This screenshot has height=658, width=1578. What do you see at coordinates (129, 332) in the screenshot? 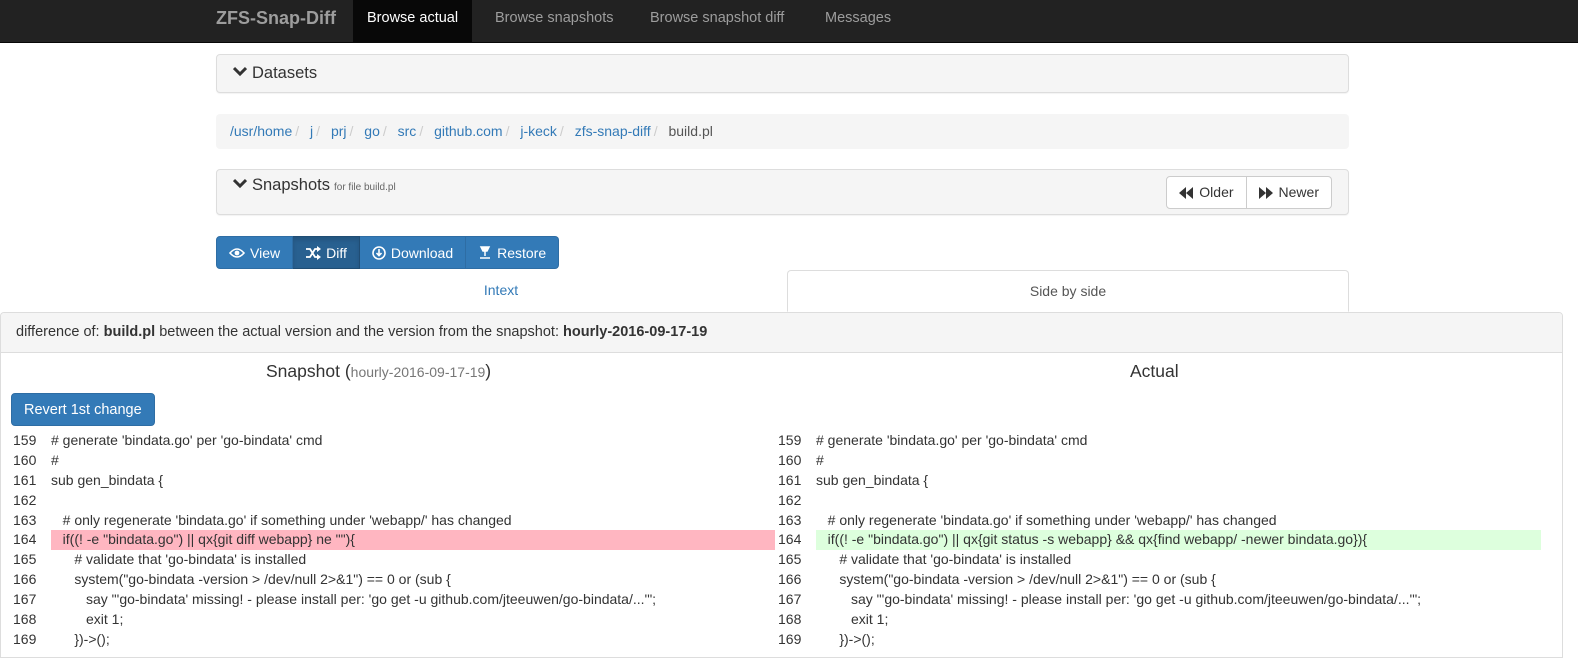
I see `diff-file-name: build.pl` at bounding box center [129, 332].